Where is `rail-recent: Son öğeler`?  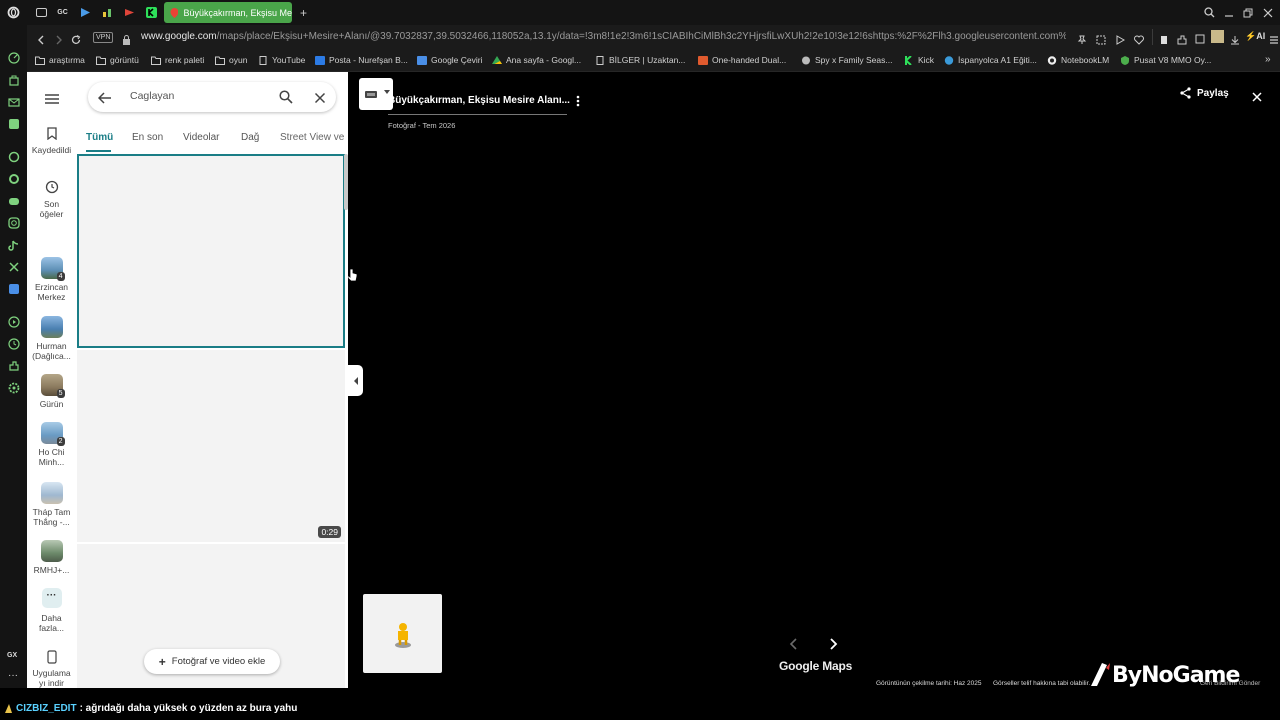
rail-recent: Son öğeler is located at coordinates (51, 199).